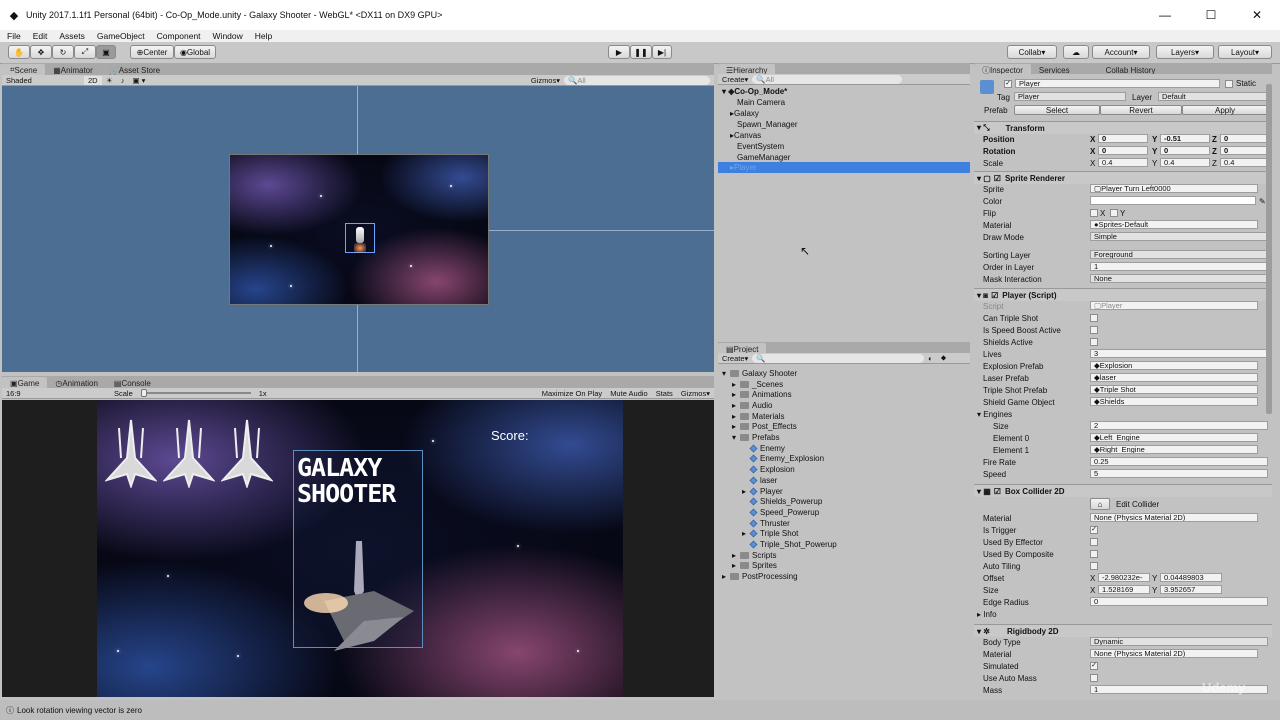 The height and width of the screenshot is (720, 1280). What do you see at coordinates (1123, 138) in the screenshot?
I see `position-x-input: 0` at bounding box center [1123, 138].